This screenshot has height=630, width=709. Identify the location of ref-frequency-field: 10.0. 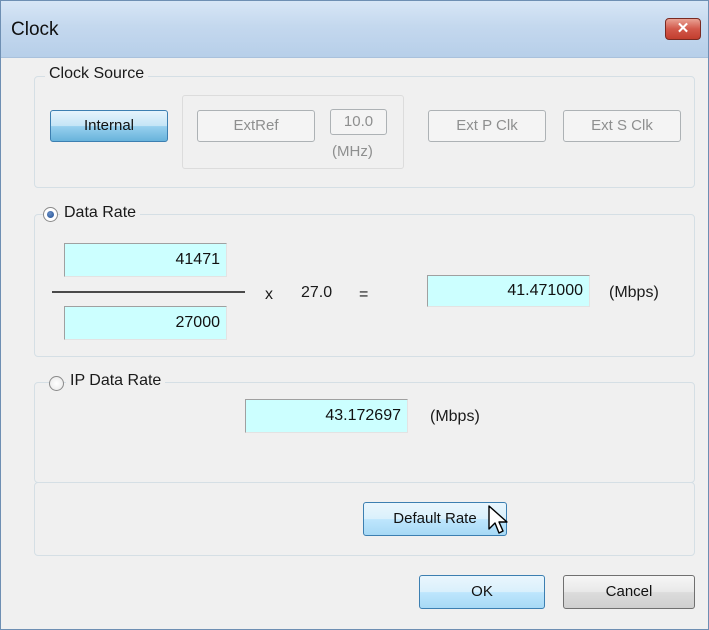
(358, 122).